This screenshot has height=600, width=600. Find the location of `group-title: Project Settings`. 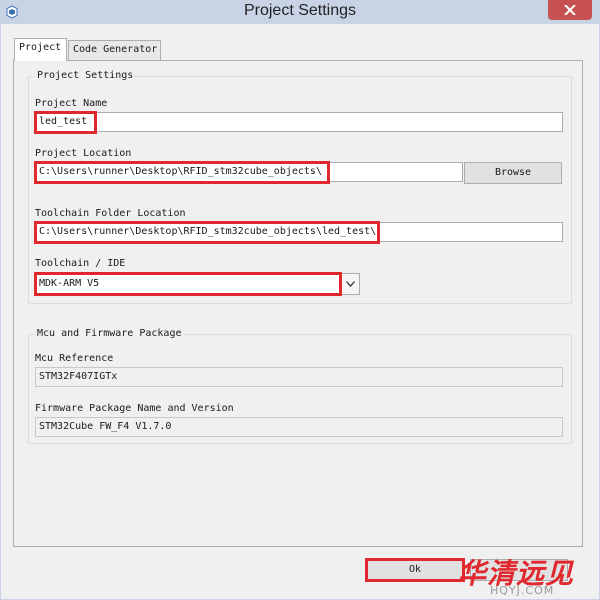

group-title: Project Settings is located at coordinates (85, 76).